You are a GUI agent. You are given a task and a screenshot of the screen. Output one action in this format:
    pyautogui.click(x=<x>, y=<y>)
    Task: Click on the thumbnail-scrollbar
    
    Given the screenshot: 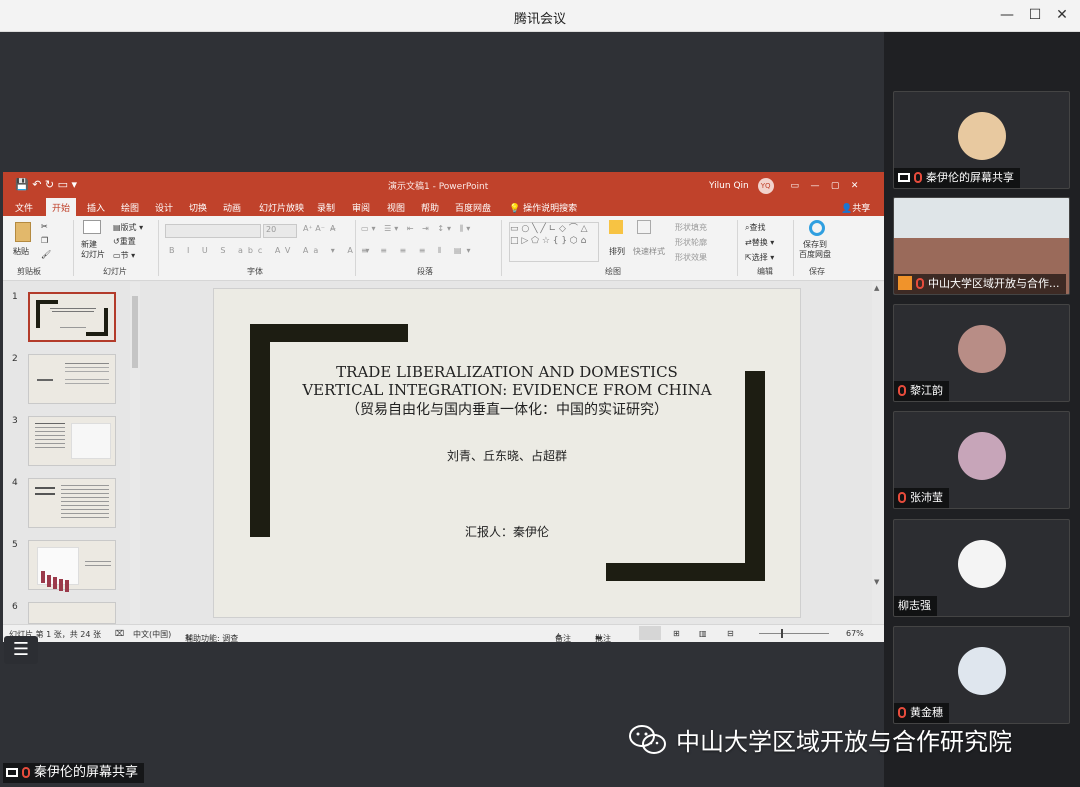 What is the action you would take?
    pyautogui.click(x=135, y=453)
    